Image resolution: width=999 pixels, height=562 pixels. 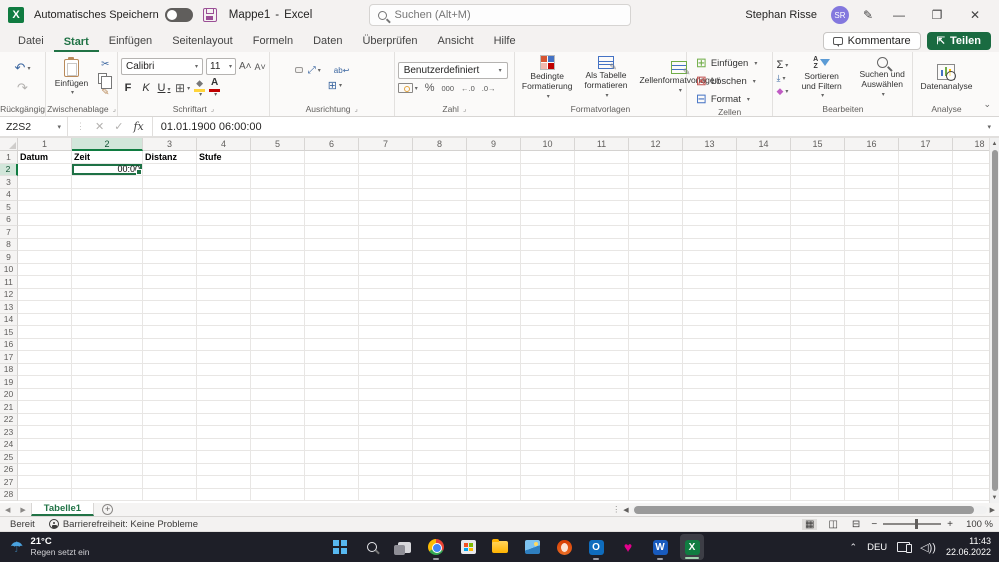 I want to click on grid-cell-r26c13, so click(x=710, y=469).